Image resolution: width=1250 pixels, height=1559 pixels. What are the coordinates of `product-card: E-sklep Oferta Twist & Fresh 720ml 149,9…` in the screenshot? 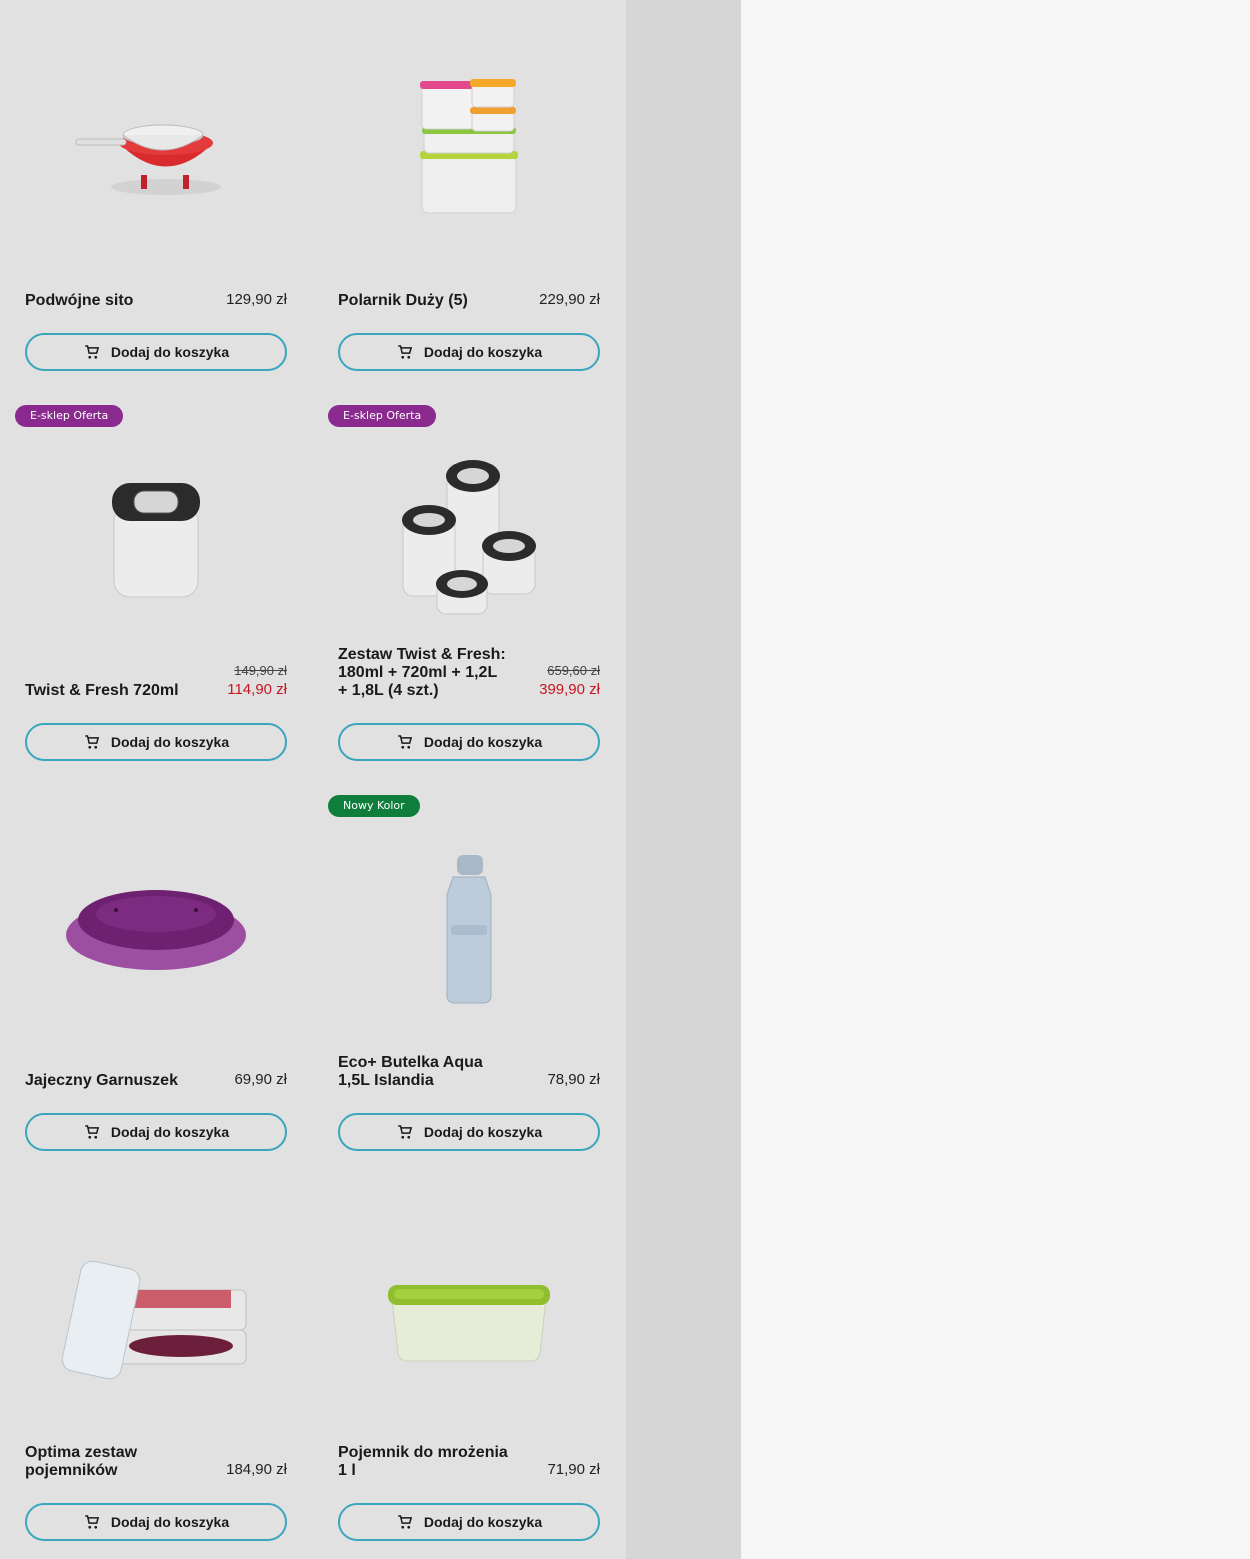 It's located at (156, 585).